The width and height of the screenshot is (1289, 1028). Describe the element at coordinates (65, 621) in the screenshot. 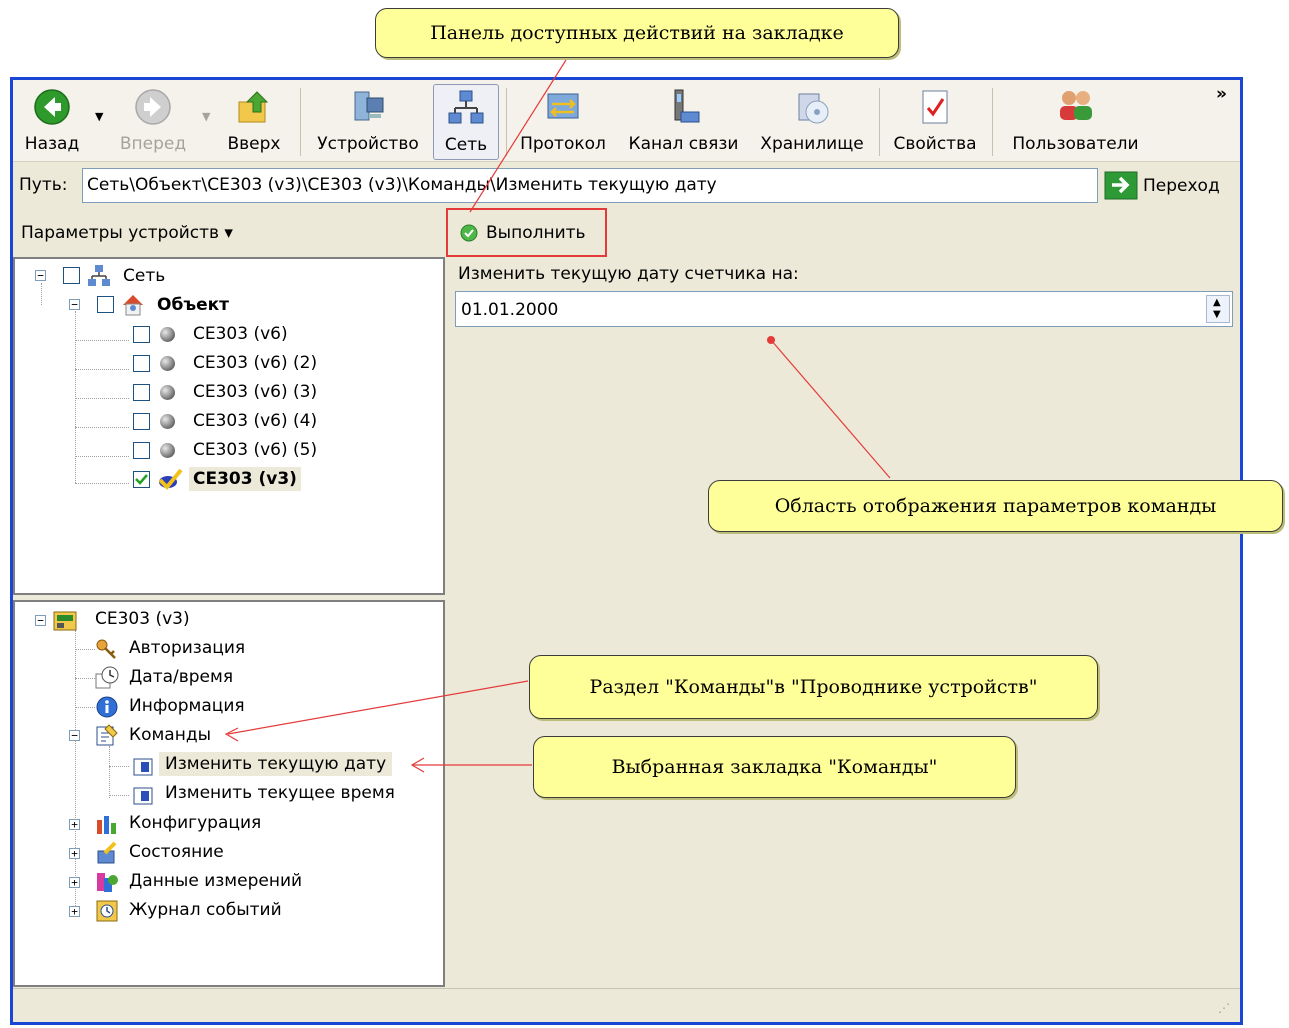

I see `meter-device-icon` at that location.